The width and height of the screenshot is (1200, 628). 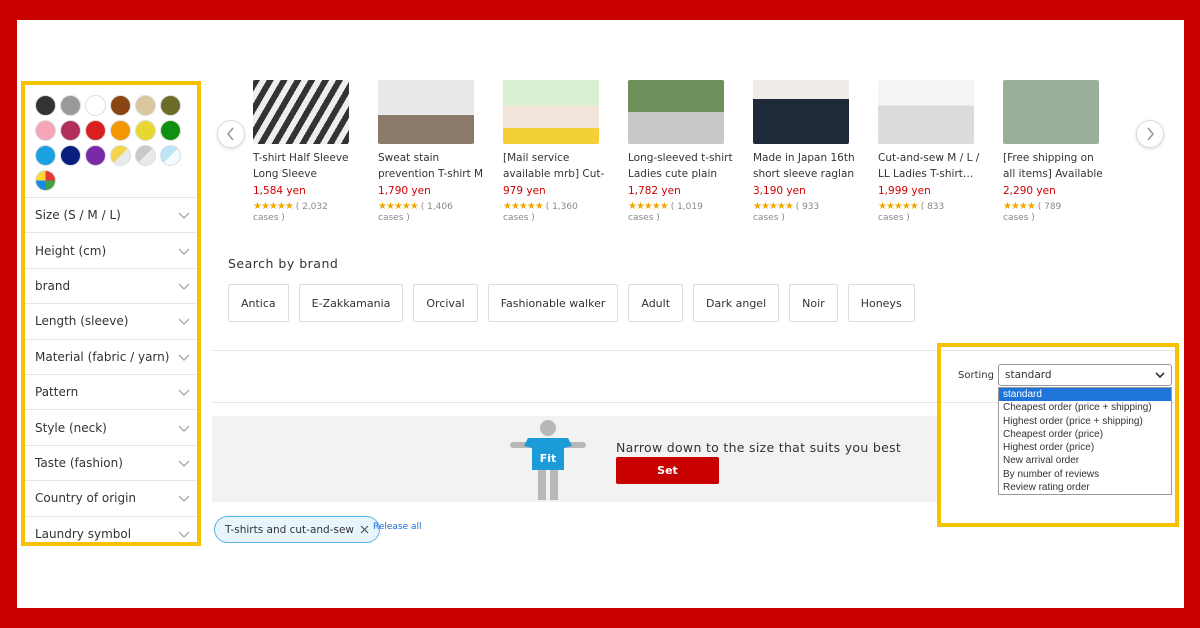 I want to click on filter-label: Taste (fashion), so click(x=79, y=462).